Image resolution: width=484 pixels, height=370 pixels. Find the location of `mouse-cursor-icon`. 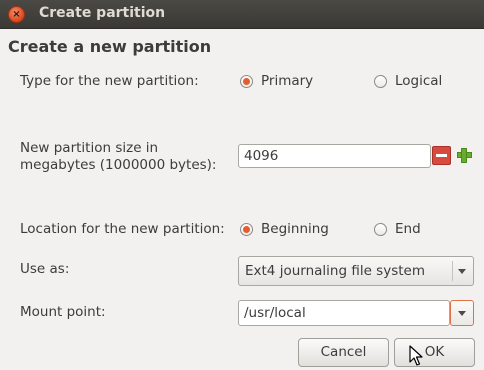

mouse-cursor-icon is located at coordinates (416, 355).